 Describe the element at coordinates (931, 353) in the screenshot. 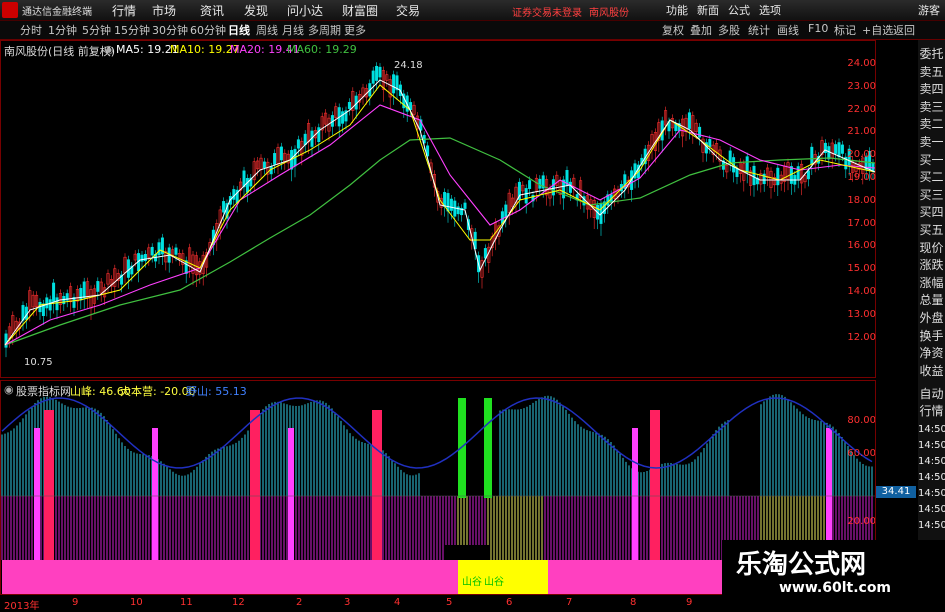

I see `quote-field-label: 净资` at that location.